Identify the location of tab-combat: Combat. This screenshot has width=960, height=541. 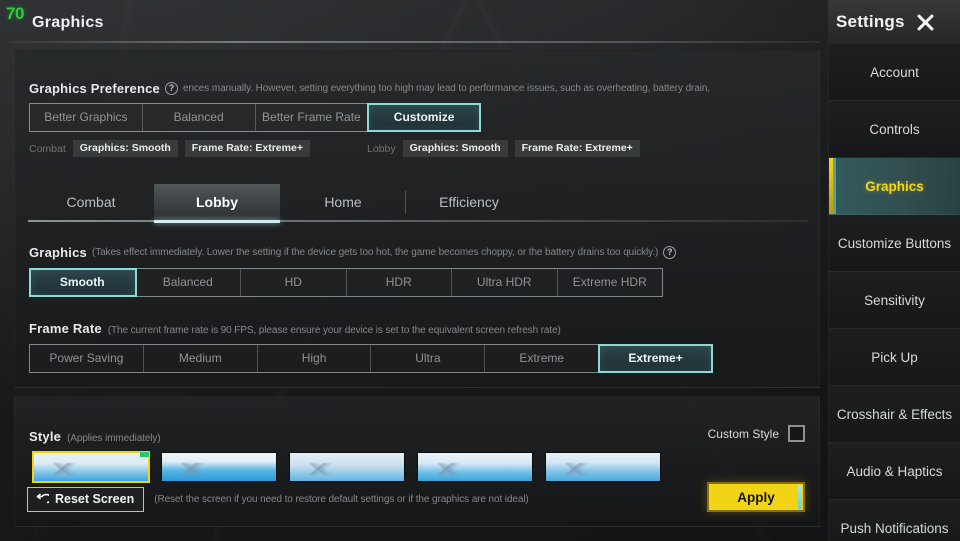
(91, 202).